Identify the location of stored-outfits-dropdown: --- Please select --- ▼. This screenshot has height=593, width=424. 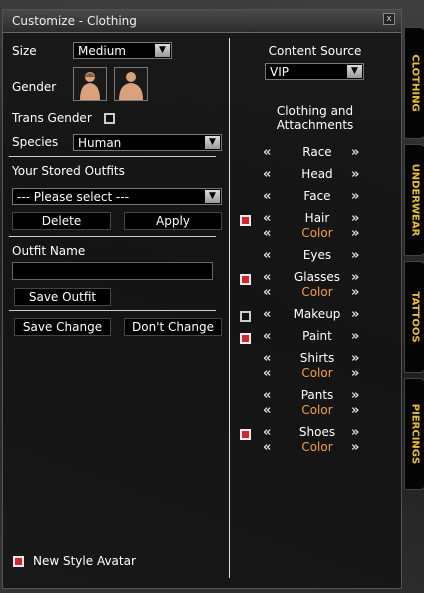
(117, 196).